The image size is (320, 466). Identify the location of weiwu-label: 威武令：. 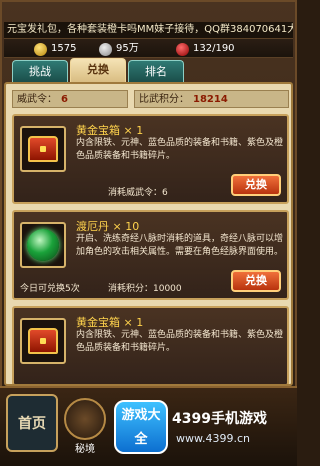
(37, 99).